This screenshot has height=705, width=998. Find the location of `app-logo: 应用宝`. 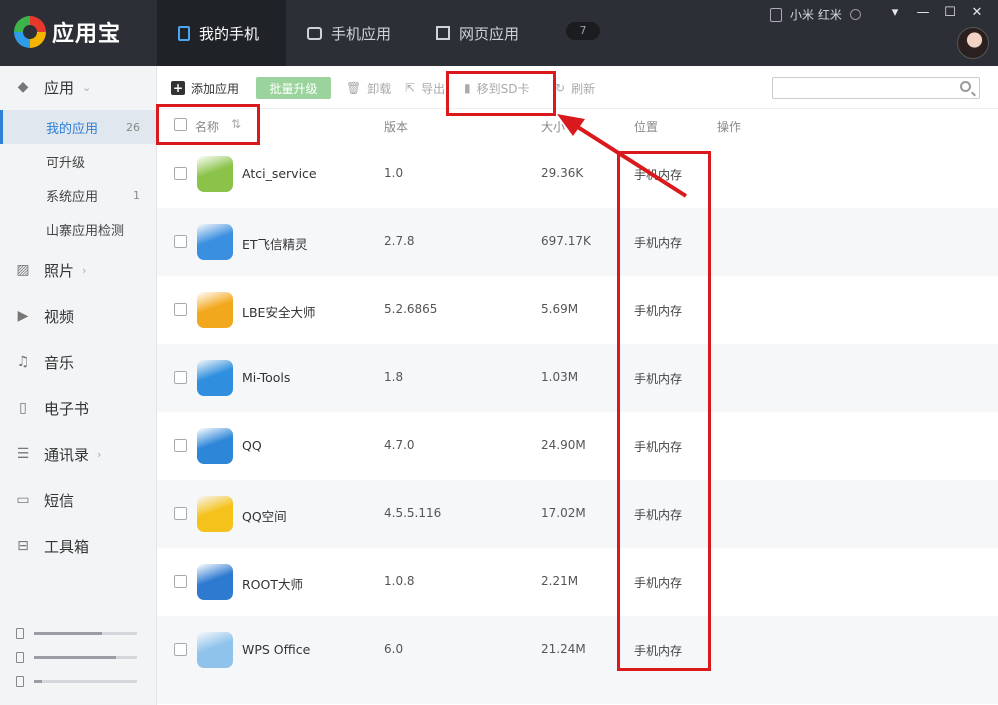

app-logo: 应用宝 is located at coordinates (67, 32).